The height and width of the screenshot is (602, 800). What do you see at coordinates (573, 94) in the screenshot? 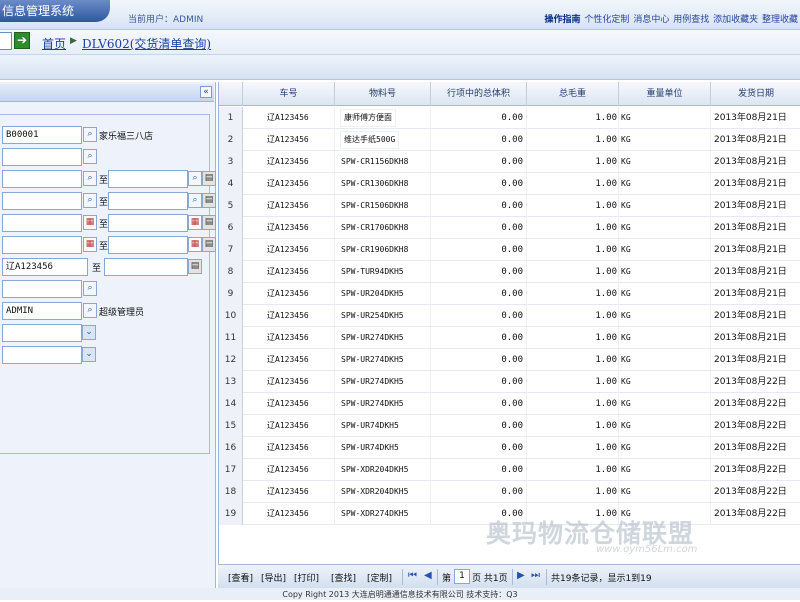
I see `column-header: 总毛重` at bounding box center [573, 94].